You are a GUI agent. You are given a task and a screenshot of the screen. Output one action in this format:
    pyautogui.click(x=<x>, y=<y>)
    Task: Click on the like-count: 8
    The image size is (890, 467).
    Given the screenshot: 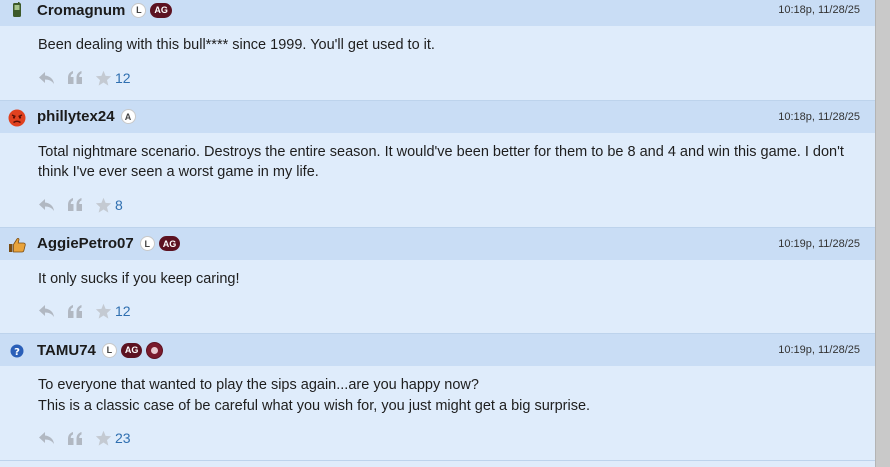 What is the action you would take?
    pyautogui.click(x=119, y=205)
    